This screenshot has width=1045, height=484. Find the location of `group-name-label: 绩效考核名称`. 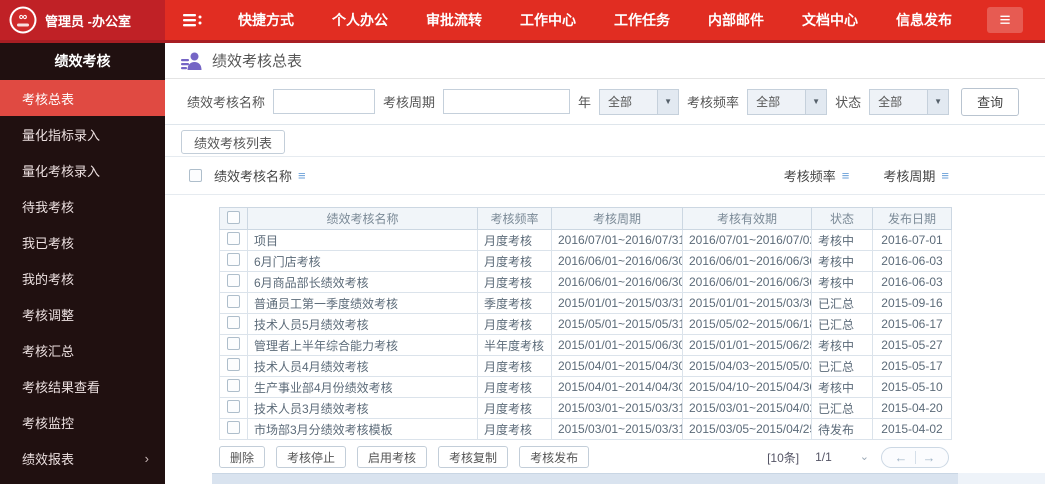

group-name-label: 绩效考核名称 is located at coordinates (253, 176).